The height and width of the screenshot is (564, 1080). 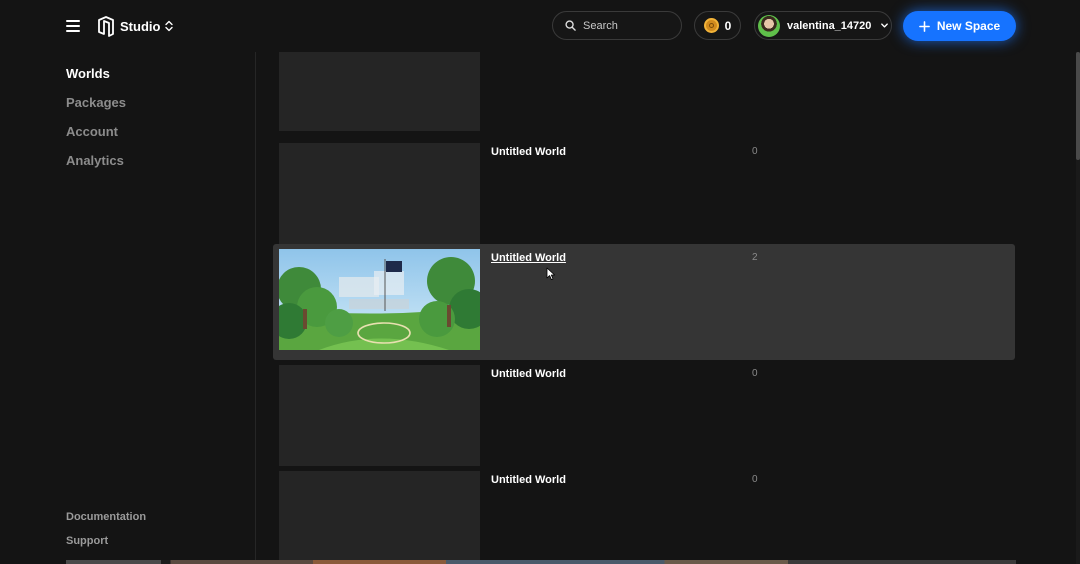 I want to click on scrollbar, so click(x=1078, y=308).